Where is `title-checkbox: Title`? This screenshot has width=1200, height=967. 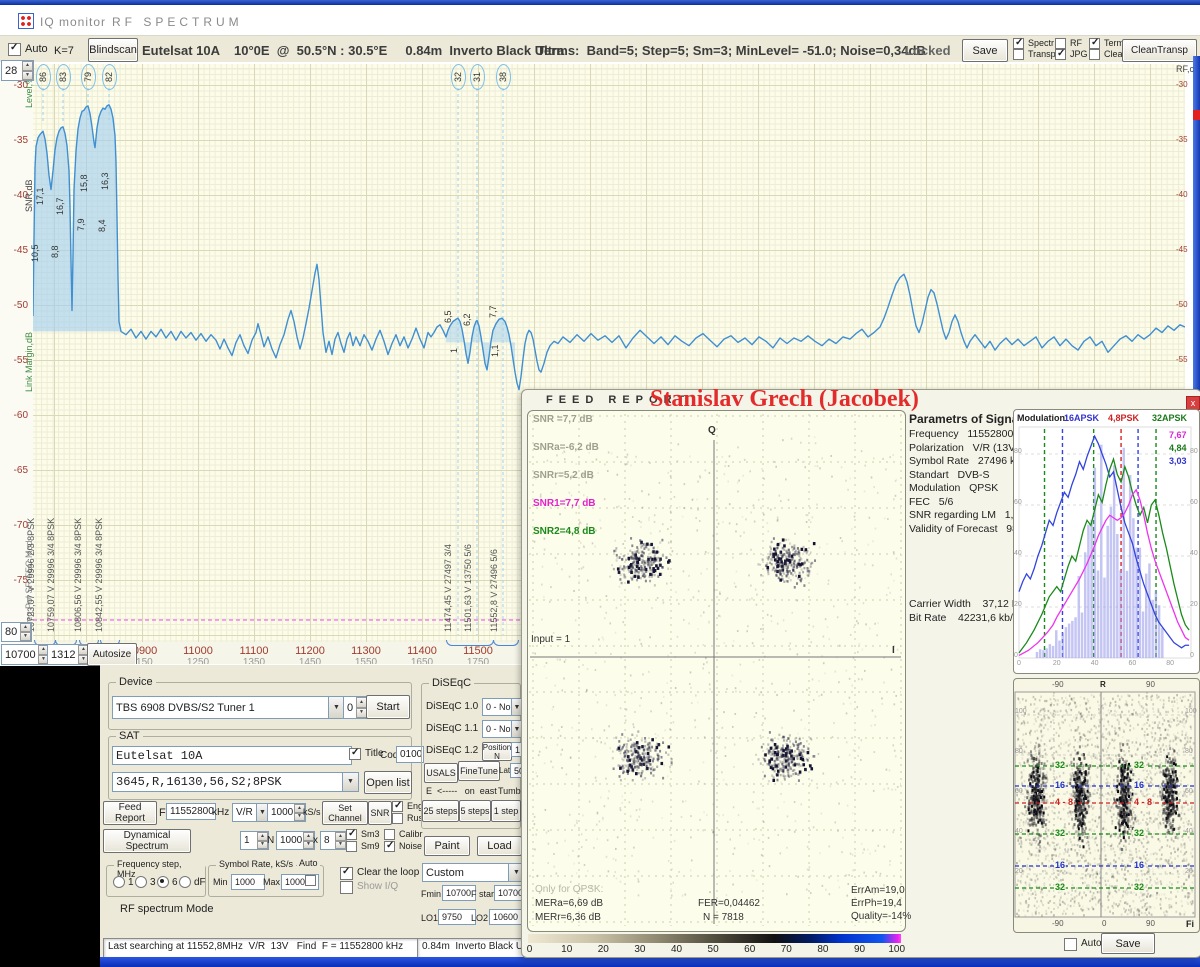 title-checkbox: Title is located at coordinates (366, 753).